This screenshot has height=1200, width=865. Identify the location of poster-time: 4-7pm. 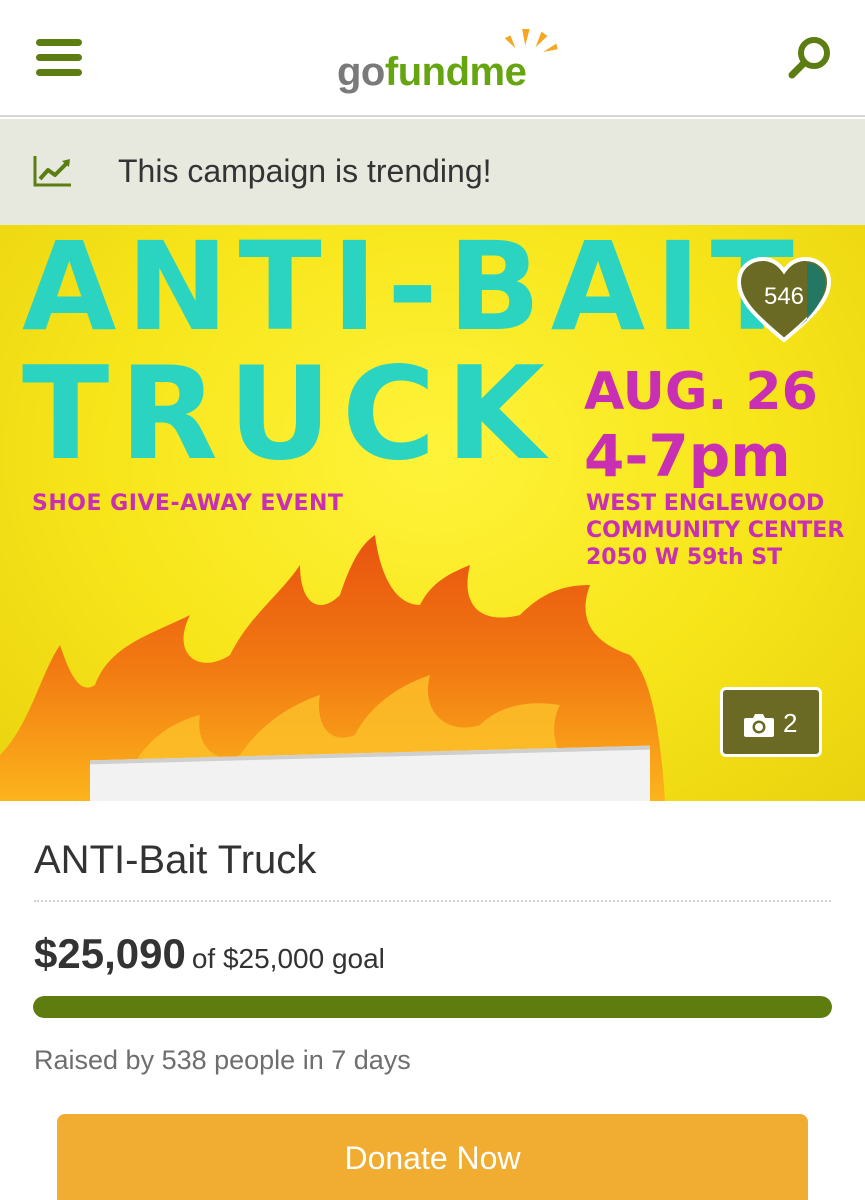
(687, 456).